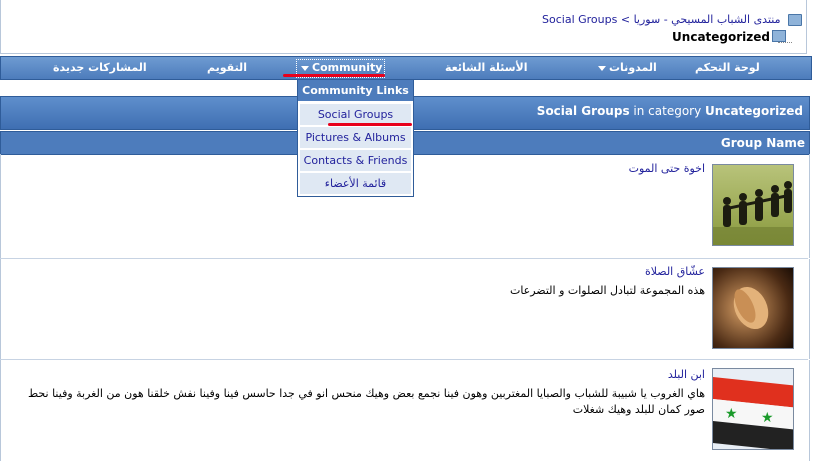 Image resolution: width=820 pixels, height=461 pixels. Describe the element at coordinates (763, 143) in the screenshot. I see `group-name-column: Group Name` at that location.